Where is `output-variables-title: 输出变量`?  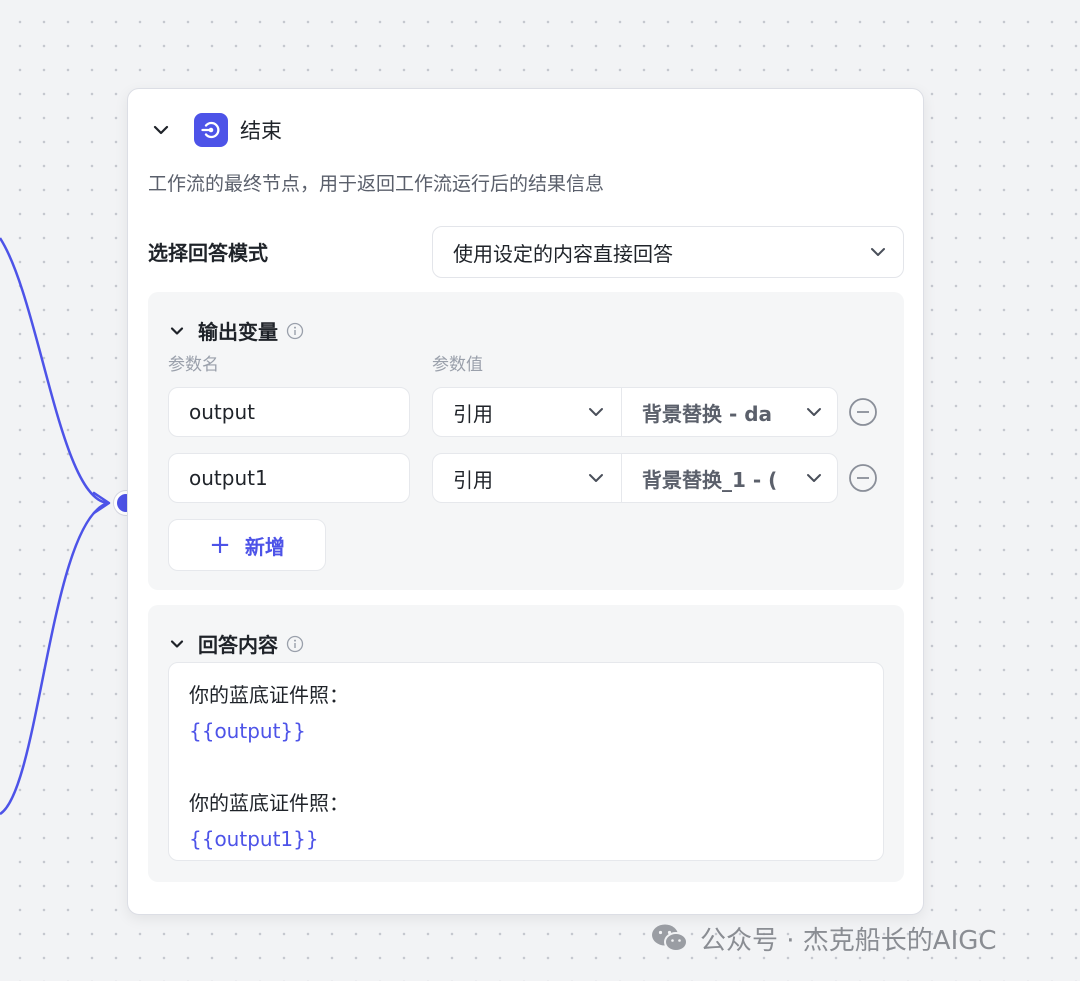 output-variables-title: 输出变量 is located at coordinates (238, 332).